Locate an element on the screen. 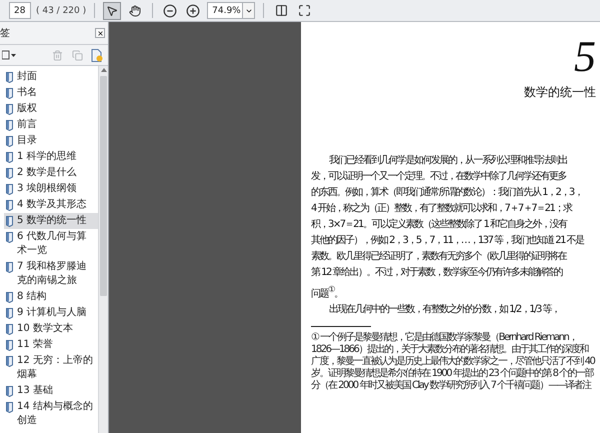 This screenshot has width=600, height=433. body-text-line: 的东西。例如，算术（即我们通常所谓的数论）：我们首先从 1，2，3， is located at coordinates (447, 193).